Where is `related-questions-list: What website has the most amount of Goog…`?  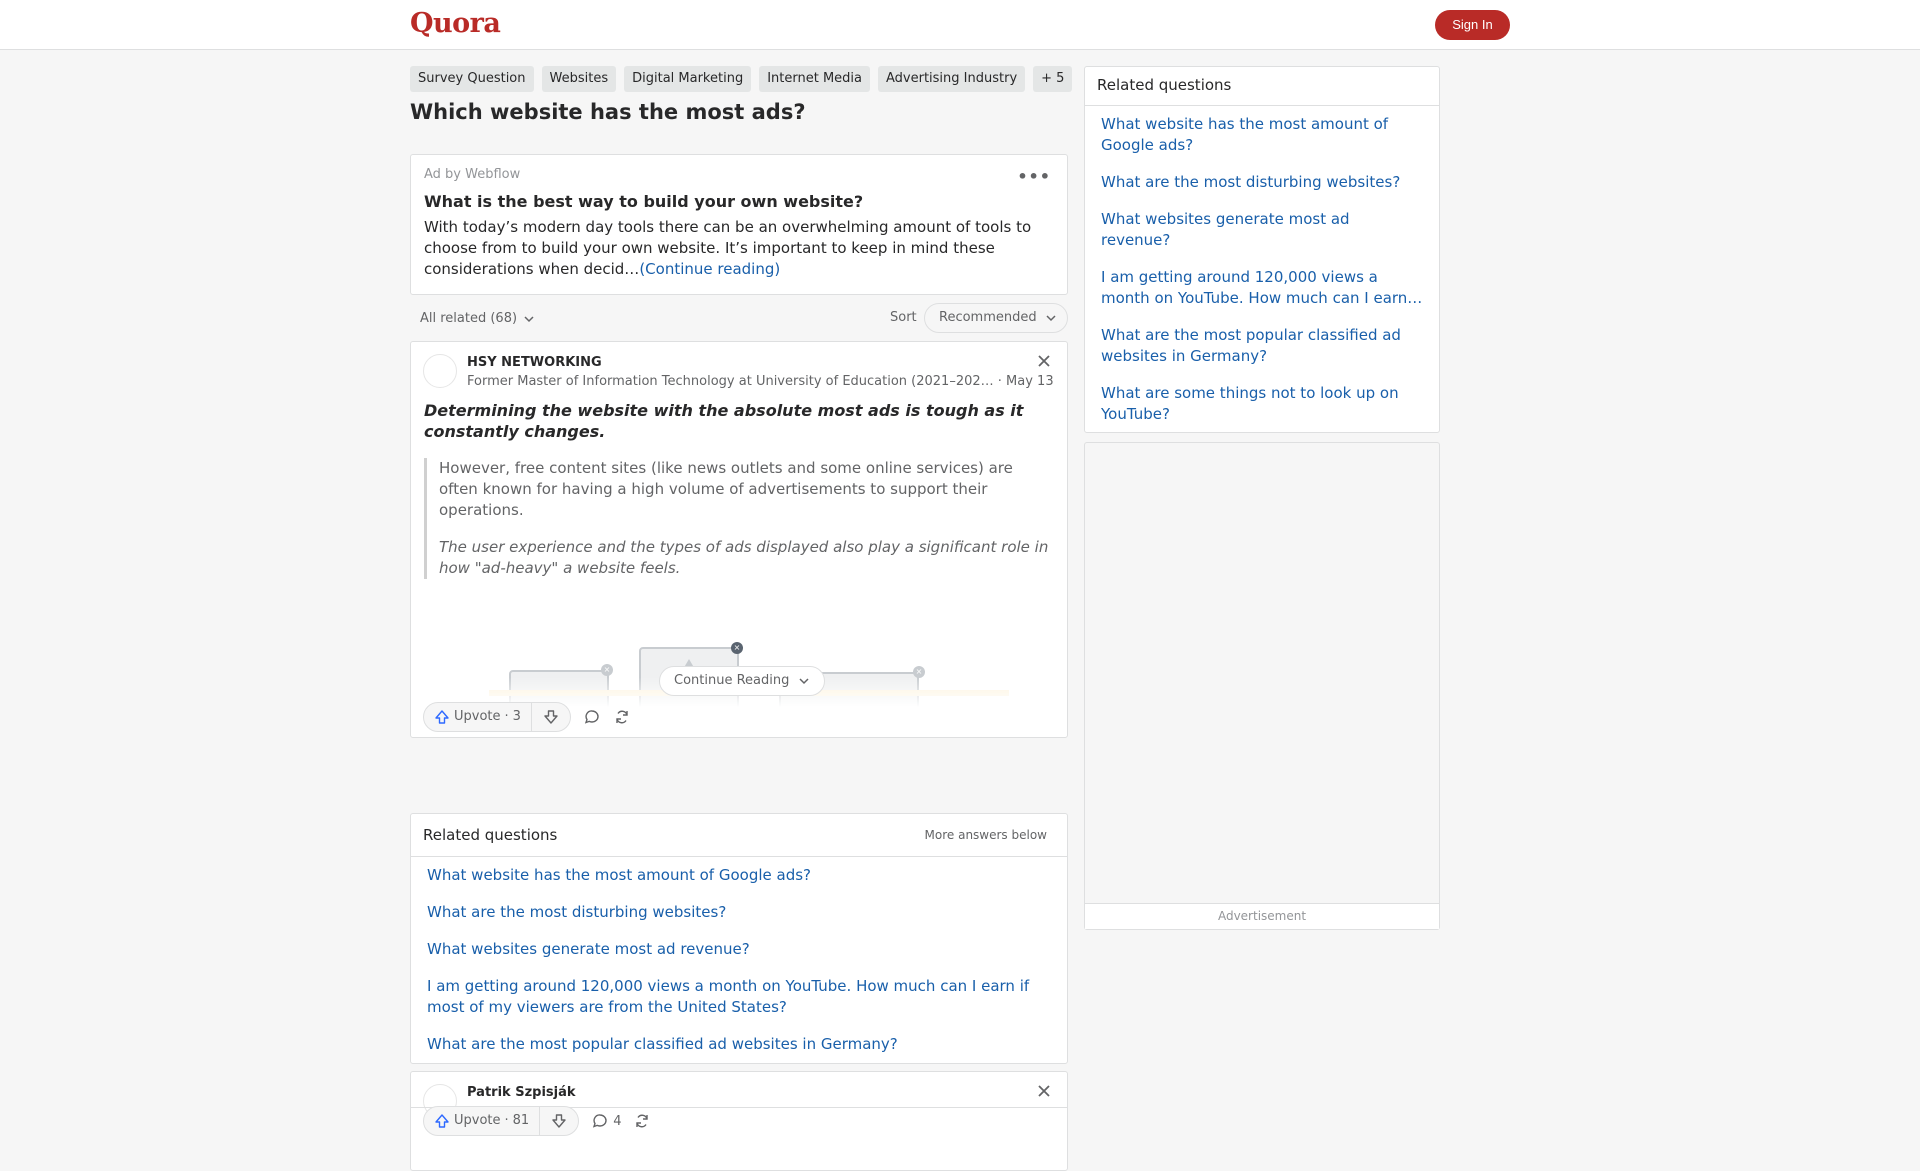 related-questions-list: What website has the most amount of Goog… is located at coordinates (739, 968).